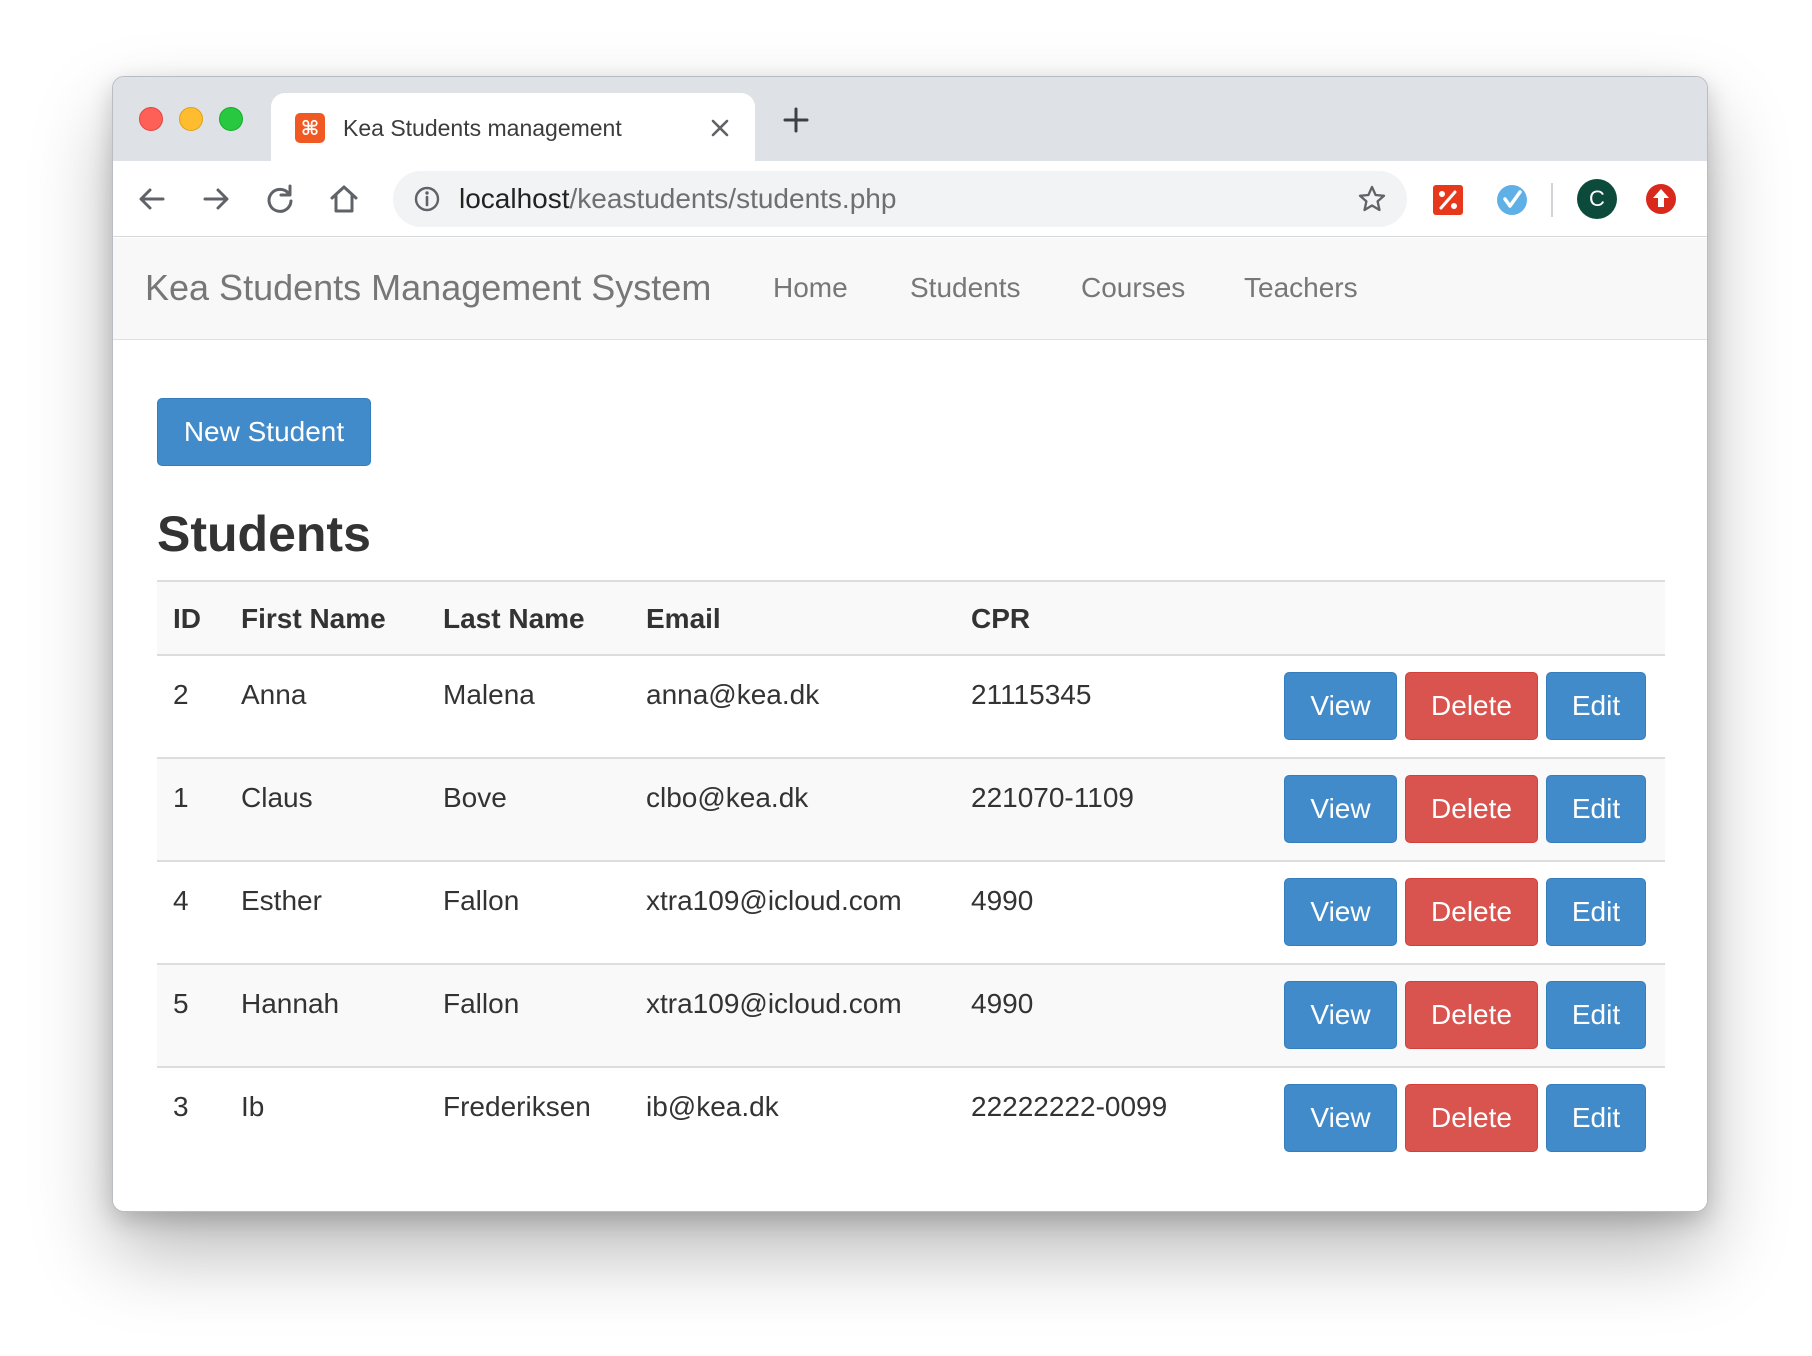 This screenshot has height=1356, width=1812. Describe the element at coordinates (181, 900) in the screenshot. I see `cell-id: 4` at that location.